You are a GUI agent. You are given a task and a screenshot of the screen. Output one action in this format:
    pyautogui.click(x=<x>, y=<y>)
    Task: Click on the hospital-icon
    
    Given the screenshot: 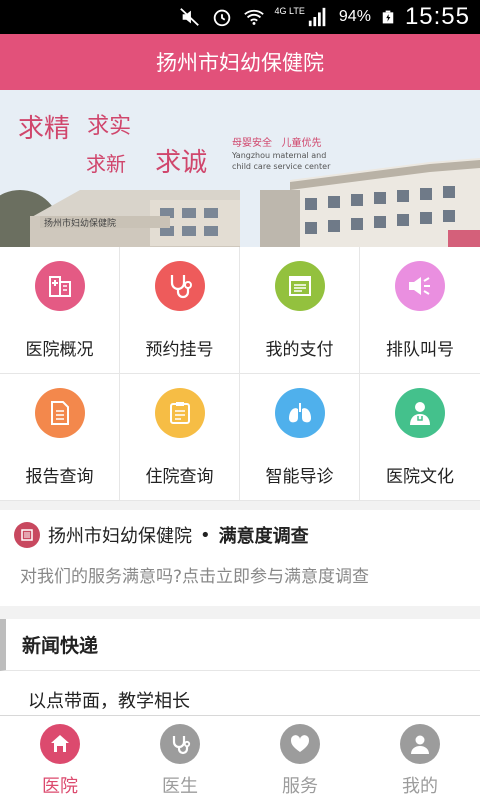 What is the action you would take?
    pyautogui.click(x=59, y=286)
    